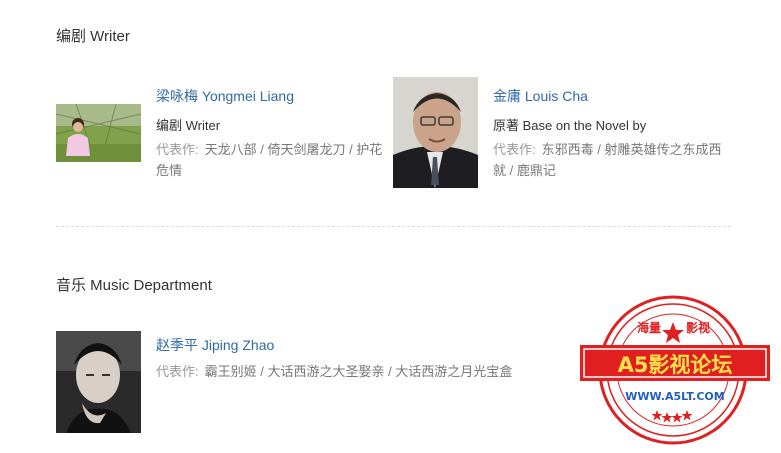 The image size is (781, 453). What do you see at coordinates (293, 149) in the screenshot?
I see `works-list: 天龙八部 / 倚天剑屠龙刀 / 护花` at bounding box center [293, 149].